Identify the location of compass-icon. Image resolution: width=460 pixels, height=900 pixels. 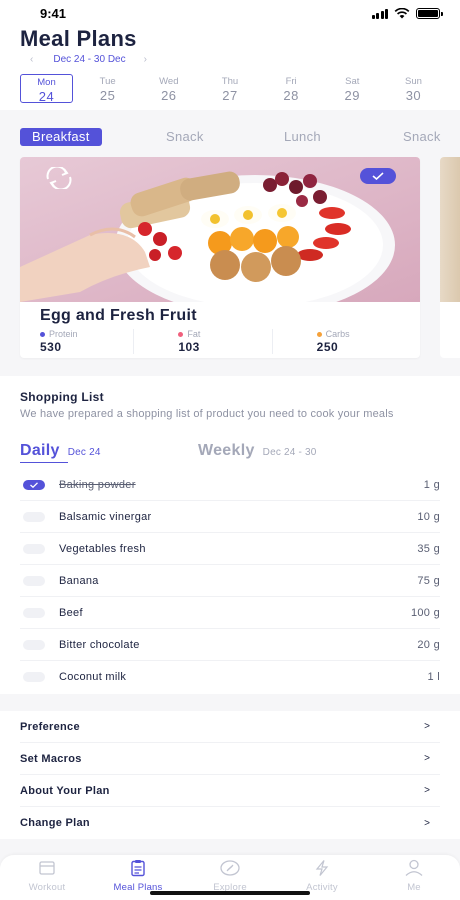
(230, 868).